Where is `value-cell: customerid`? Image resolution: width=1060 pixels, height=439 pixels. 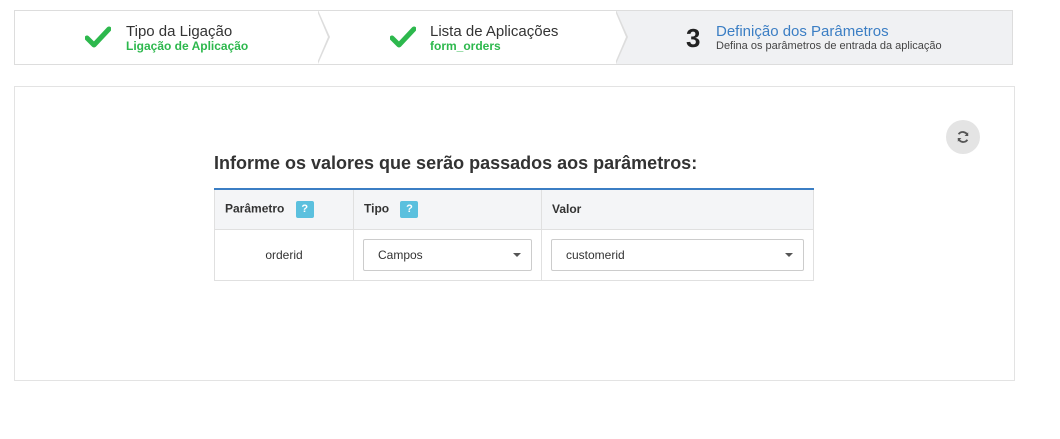
value-cell: customerid is located at coordinates (677, 254).